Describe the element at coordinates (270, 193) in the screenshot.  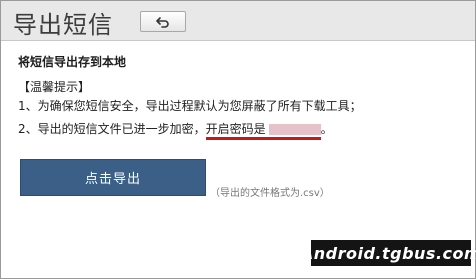
I see `format-note: （导出的文件格式为.csv）` at that location.